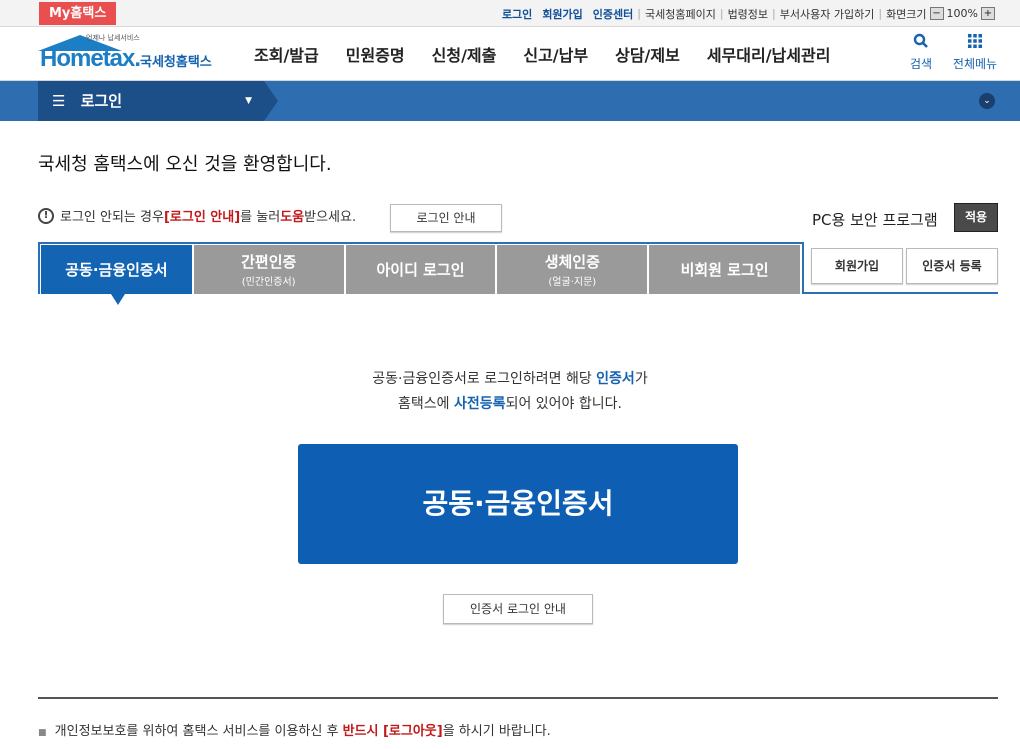 The image size is (1020, 749). What do you see at coordinates (158, 101) in the screenshot?
I see `current-menu-dropdown: ☰ 로그인 ▼` at bounding box center [158, 101].